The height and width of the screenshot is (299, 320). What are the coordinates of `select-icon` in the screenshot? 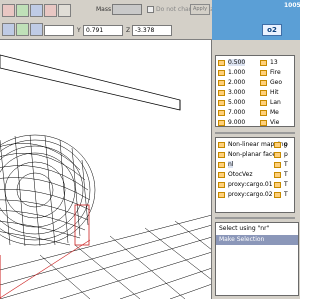 It's located at (8, 10).